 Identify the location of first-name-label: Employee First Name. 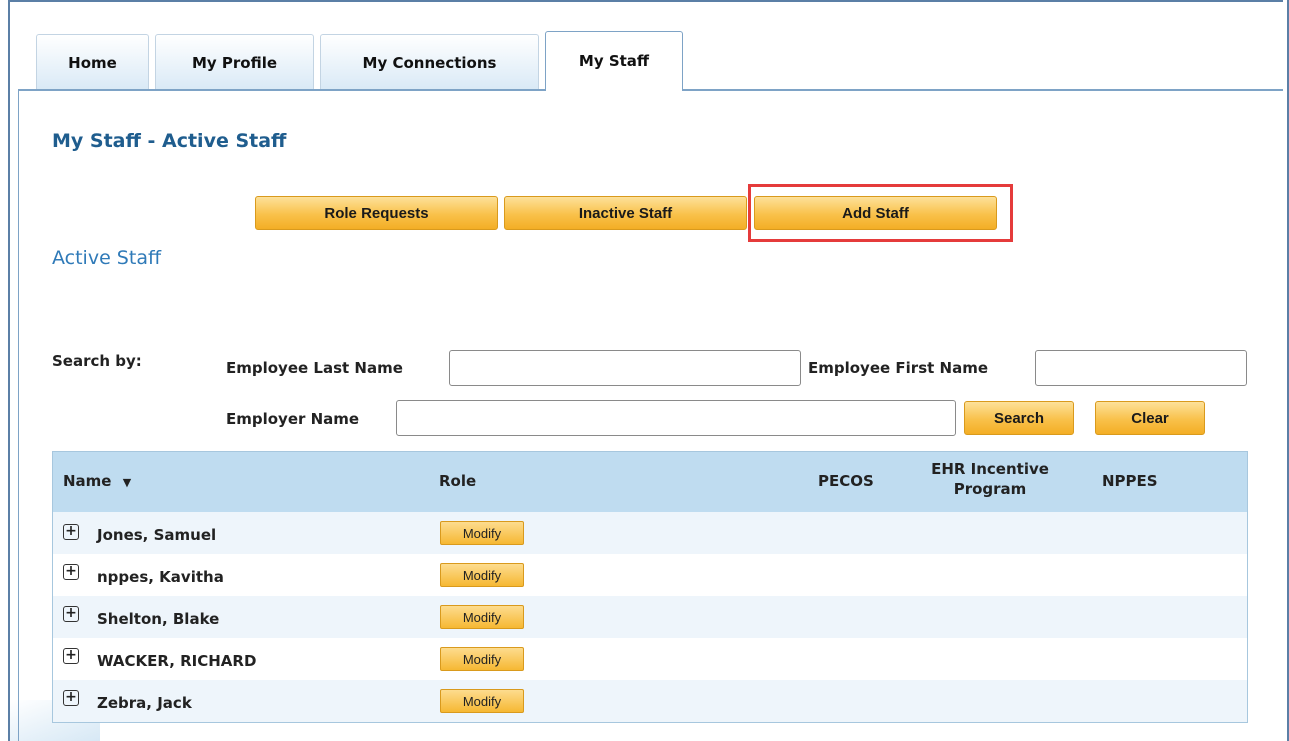
(898, 368).